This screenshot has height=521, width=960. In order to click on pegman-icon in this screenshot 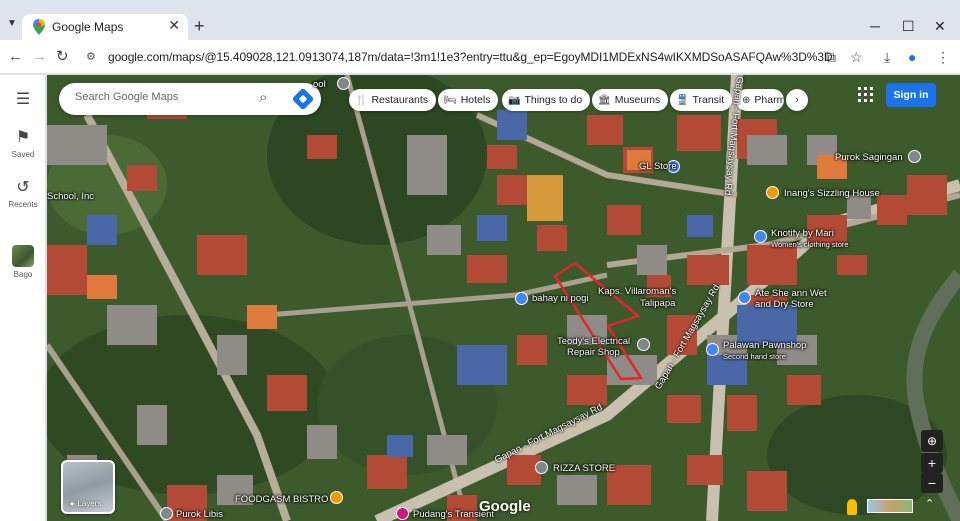, I will do `click(852, 507)`.